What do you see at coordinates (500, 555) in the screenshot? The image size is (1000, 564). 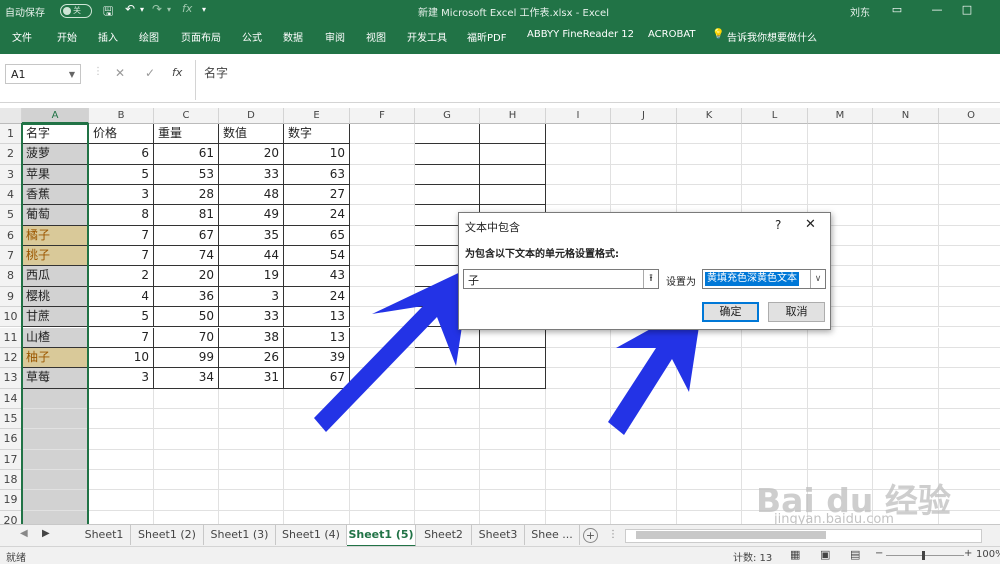 I see `status-bar: 就绪 计数: 13 ▦ ▣ ▤ − + 100%` at bounding box center [500, 555].